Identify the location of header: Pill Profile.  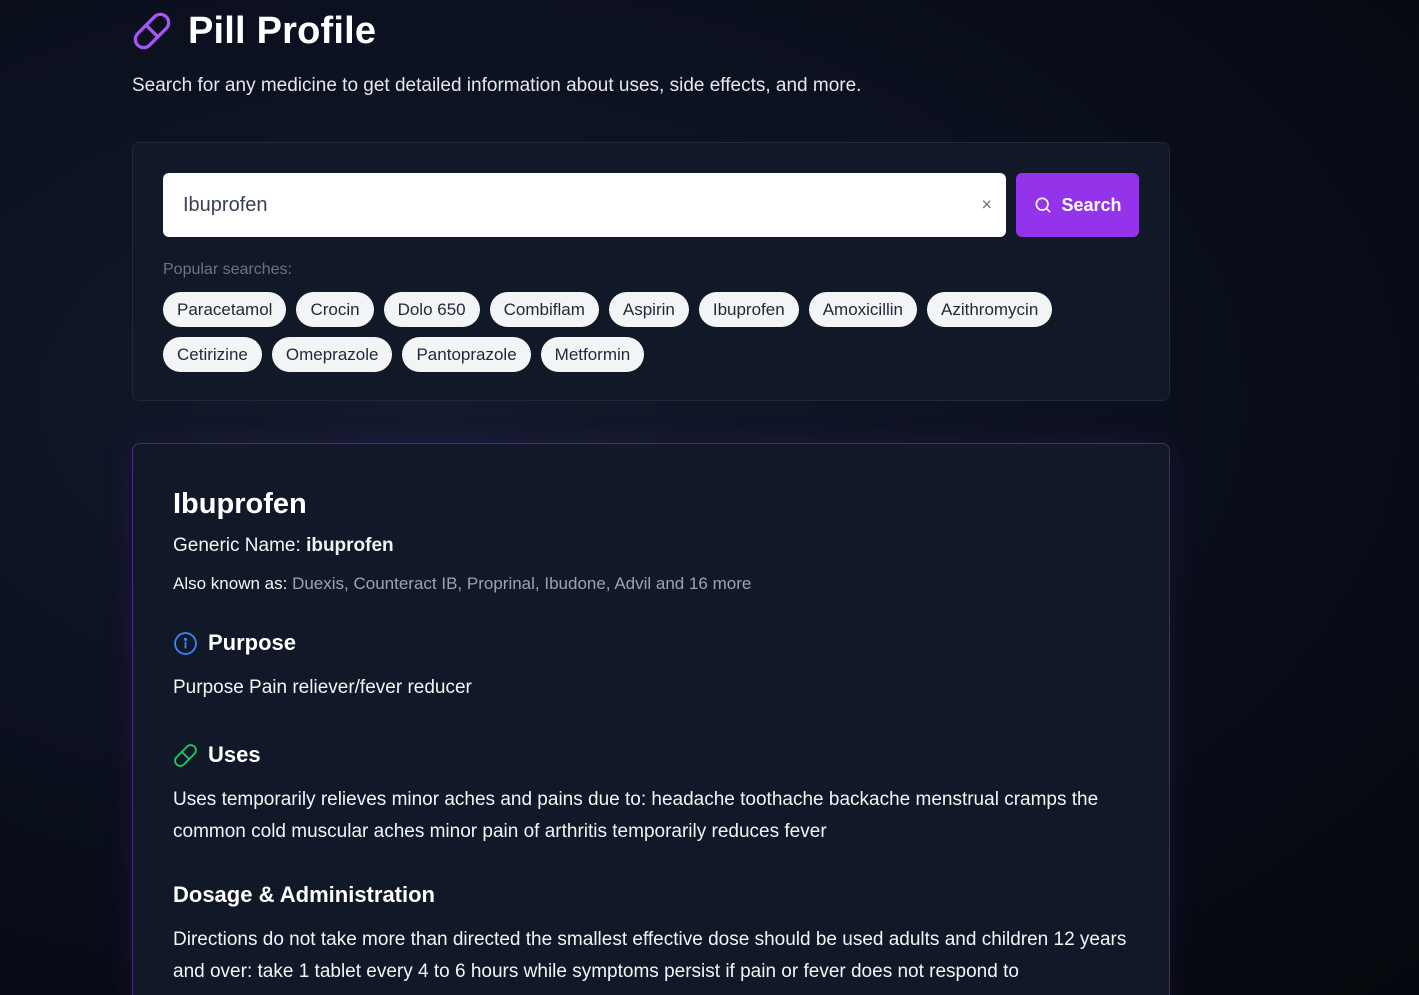
(652, 31).